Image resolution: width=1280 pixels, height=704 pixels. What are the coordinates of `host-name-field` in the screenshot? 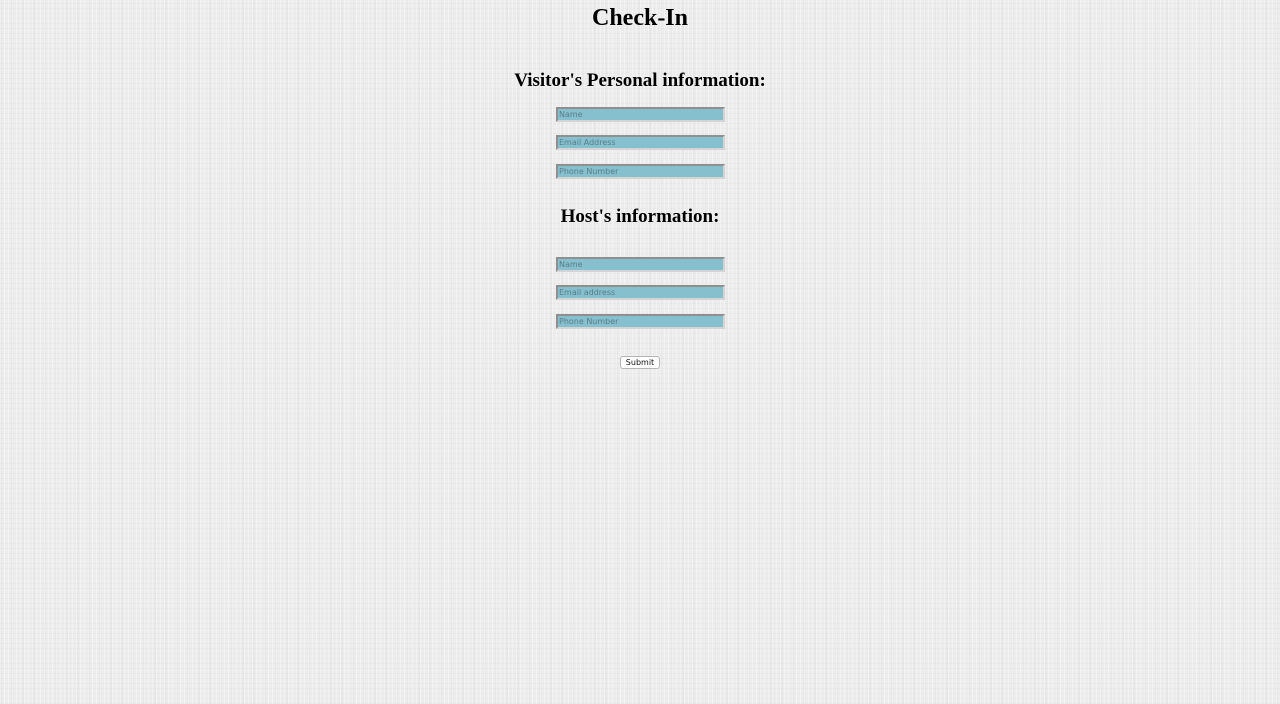 It's located at (640, 264).